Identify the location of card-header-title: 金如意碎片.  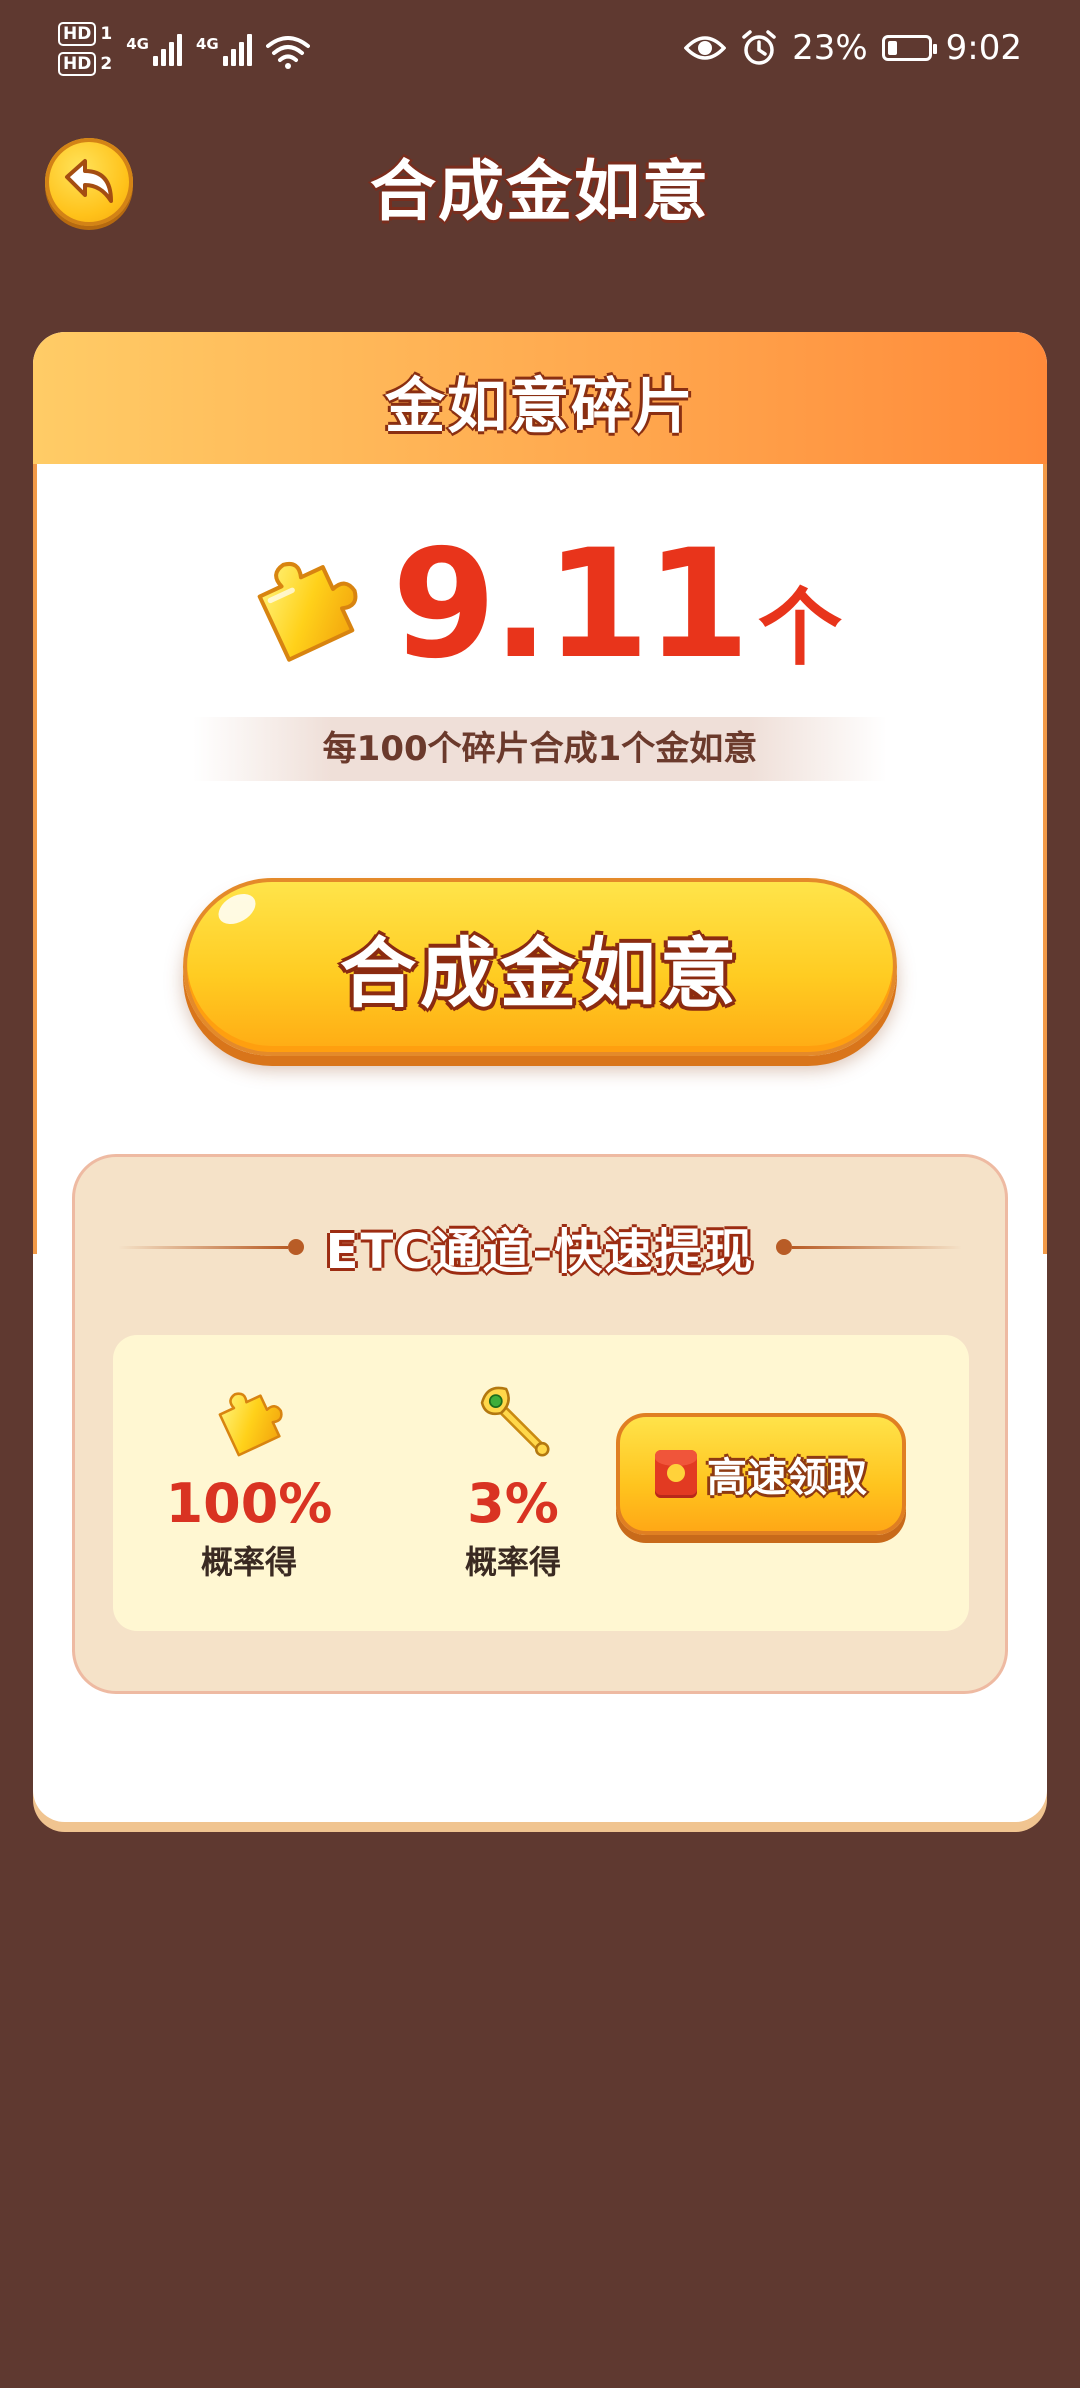
(540, 407).